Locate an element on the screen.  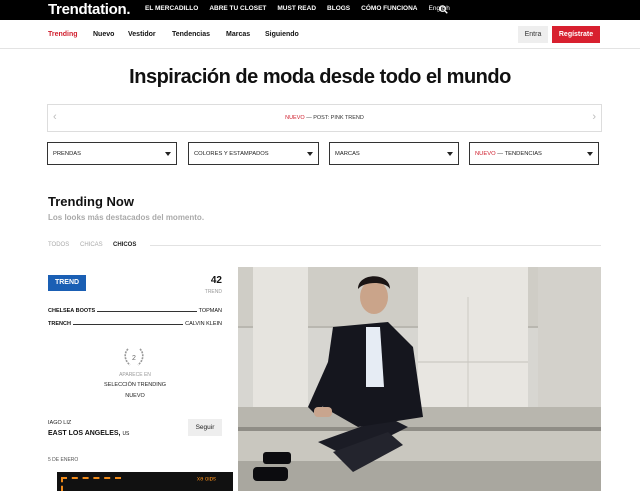
look-item-row: TRENCH CALVIN KLEIN is located at coordinates (135, 325).